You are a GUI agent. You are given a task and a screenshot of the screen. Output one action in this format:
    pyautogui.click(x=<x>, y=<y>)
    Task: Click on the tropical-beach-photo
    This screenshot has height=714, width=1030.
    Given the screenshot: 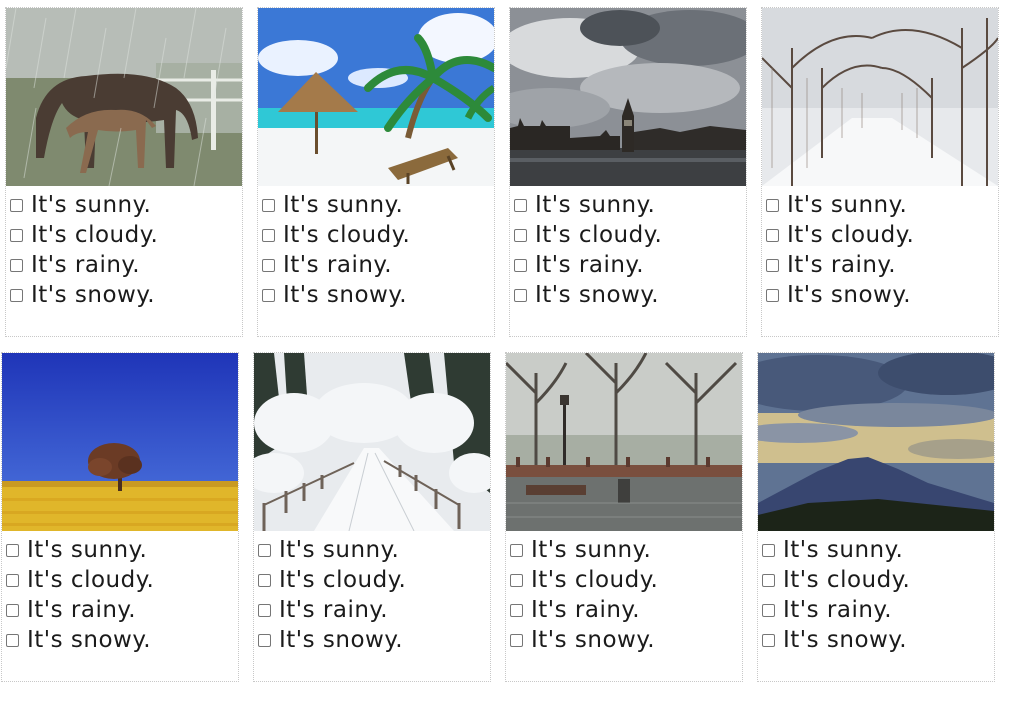 What is the action you would take?
    pyautogui.click(x=376, y=97)
    